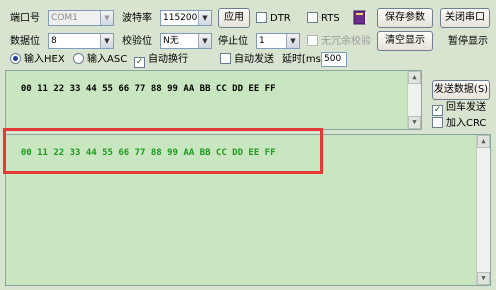  Describe the element at coordinates (262, 41) in the screenshot. I see `stopbits-value: 1` at that location.